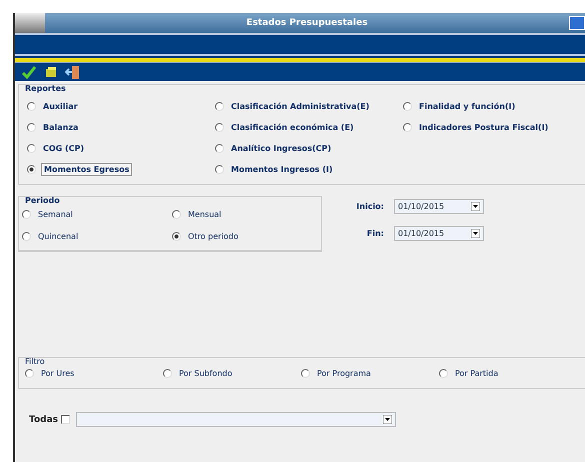 This screenshot has width=585, height=462. I want to click on door-icon, so click(73, 72).